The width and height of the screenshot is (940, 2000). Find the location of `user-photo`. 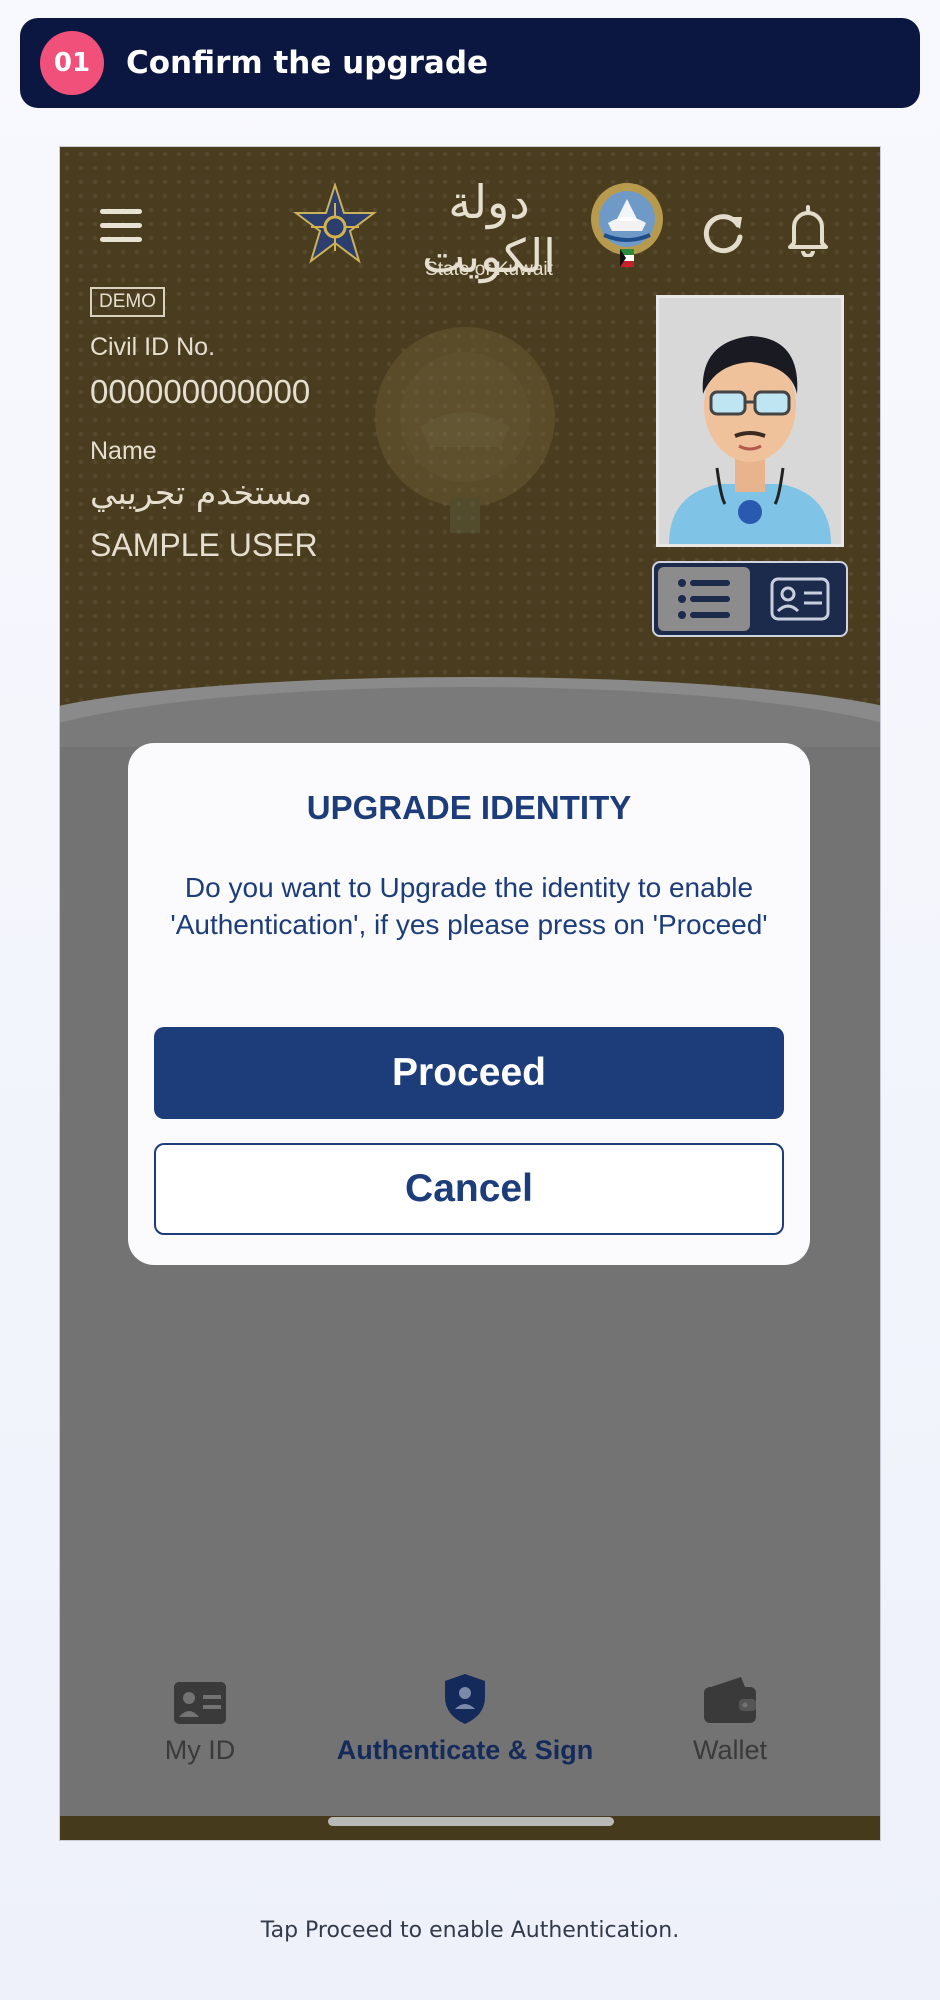

user-photo is located at coordinates (750, 421).